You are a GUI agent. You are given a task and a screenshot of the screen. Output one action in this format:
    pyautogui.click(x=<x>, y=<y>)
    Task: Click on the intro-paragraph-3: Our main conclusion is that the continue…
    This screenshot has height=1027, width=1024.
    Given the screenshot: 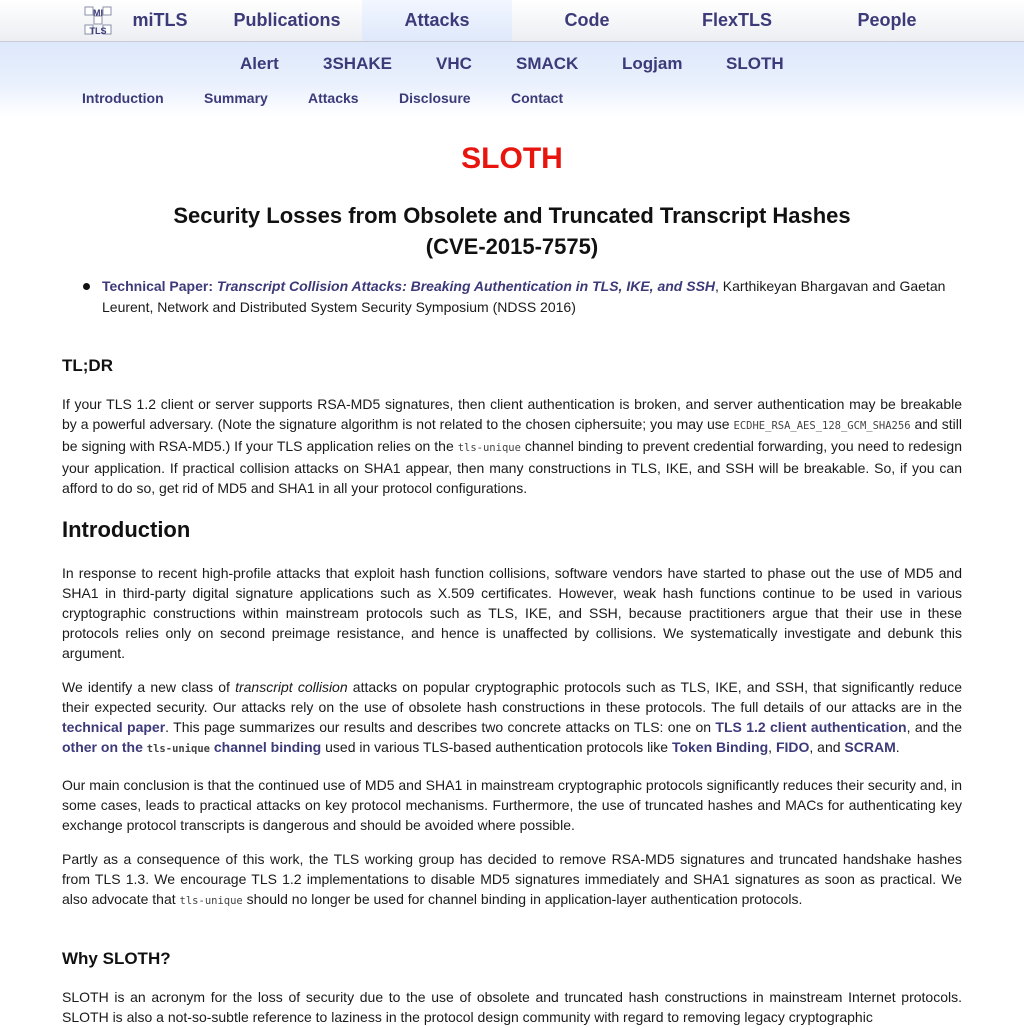 What is the action you would take?
    pyautogui.click(x=512, y=805)
    